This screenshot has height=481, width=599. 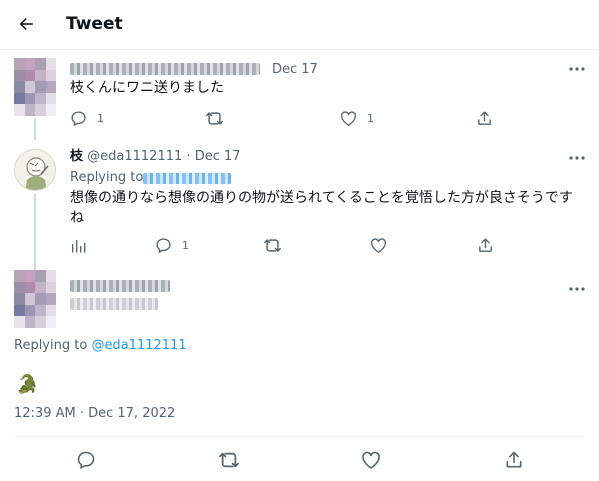 I want to click on reply-handle-link: @eda1112111, so click(x=138, y=345).